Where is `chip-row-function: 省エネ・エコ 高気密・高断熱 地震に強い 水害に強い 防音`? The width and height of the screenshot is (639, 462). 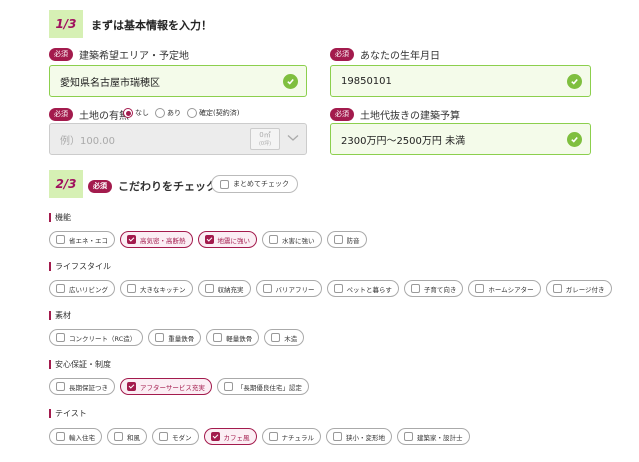 chip-row-function: 省エネ・エコ 高気密・高断熱 地震に強い 水害に強い 防音 is located at coordinates (208, 239).